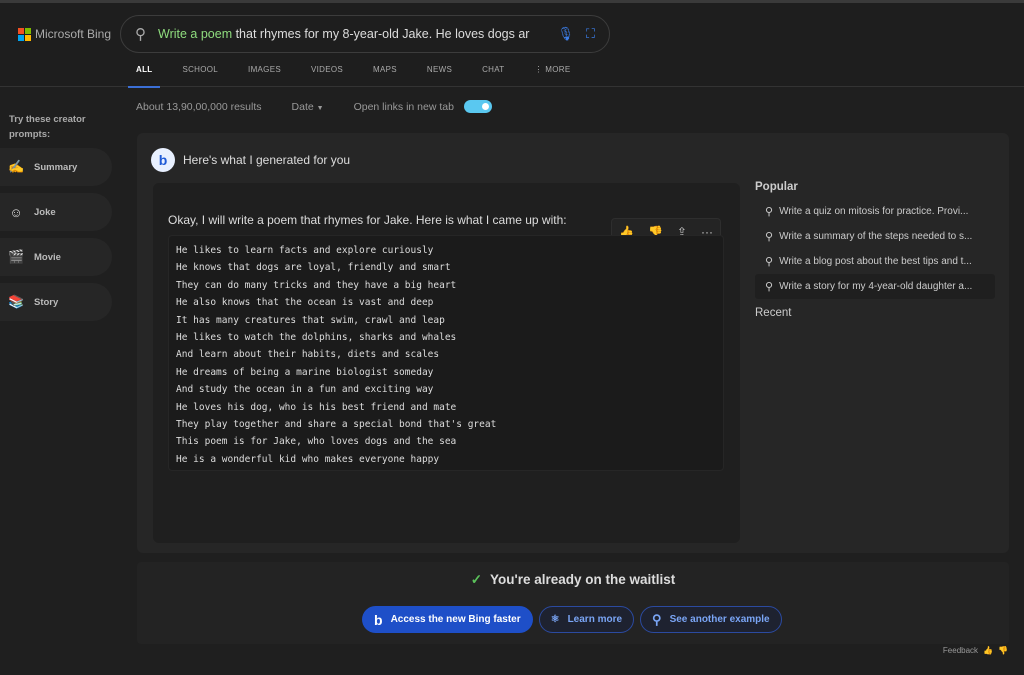  What do you see at coordinates (776, 187) in the screenshot?
I see `popular-title: Popular` at bounding box center [776, 187].